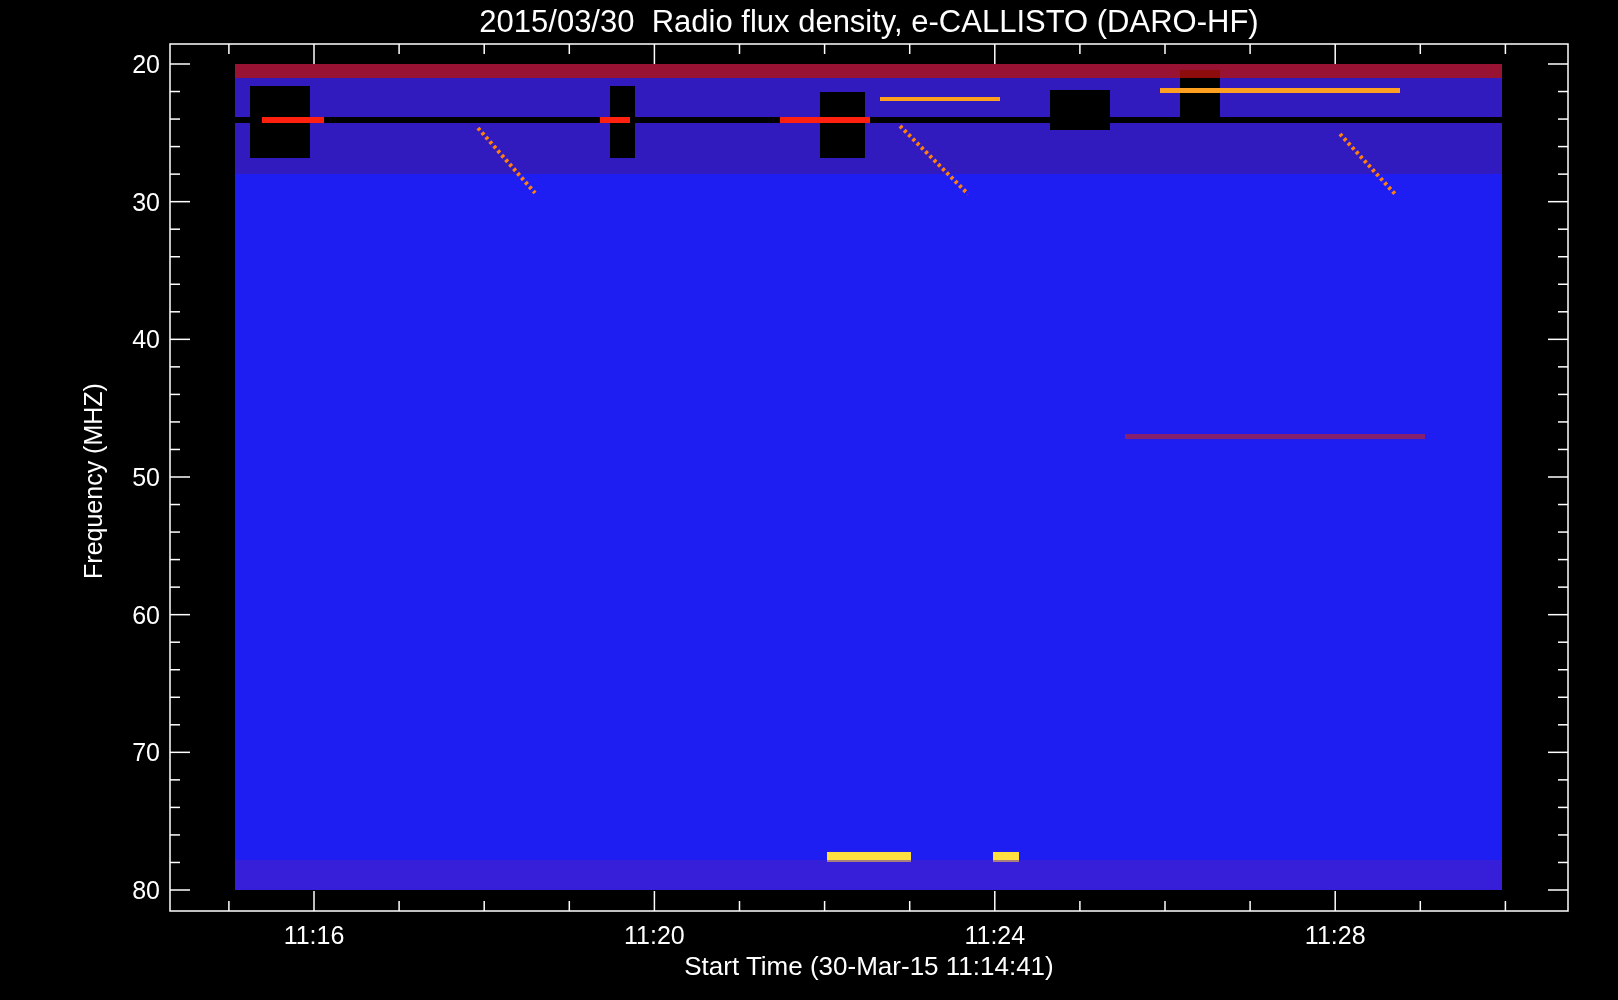 This screenshot has width=1618, height=1000. I want to click on y-tick-label: 40, so click(146, 339).